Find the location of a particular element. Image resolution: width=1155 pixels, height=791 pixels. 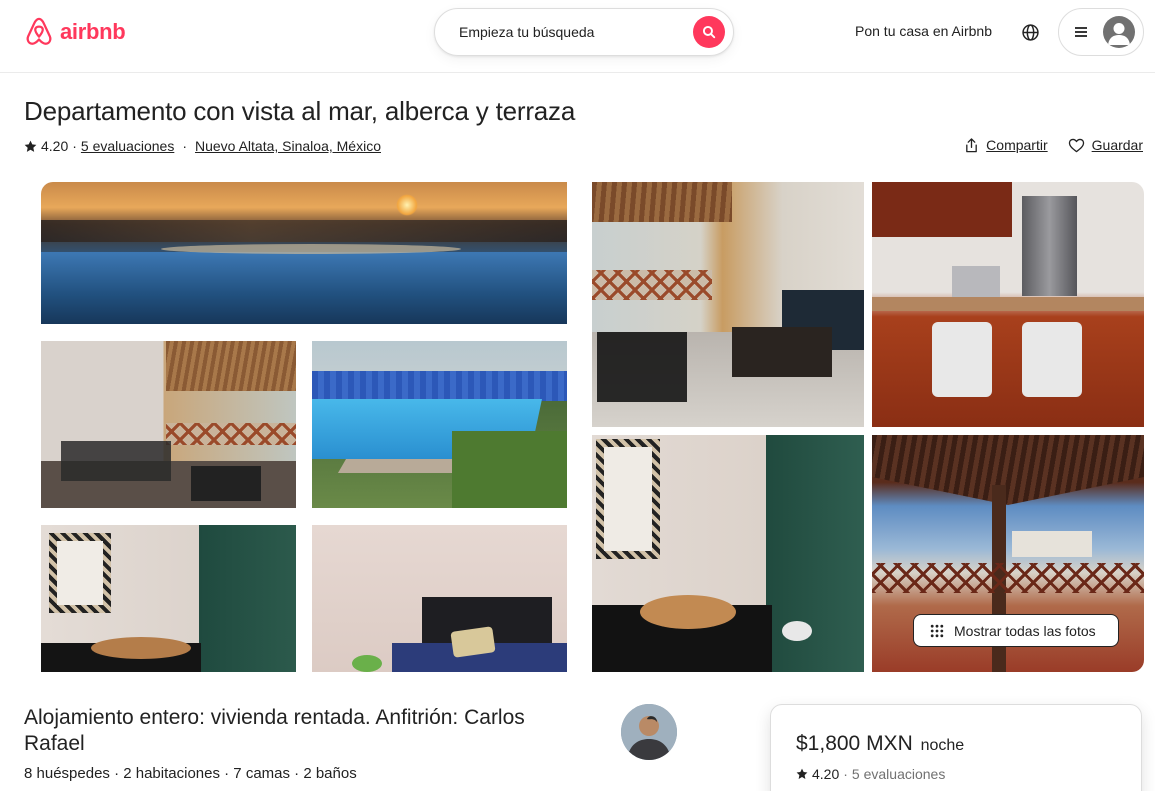

grid-dots-icon is located at coordinates (937, 630).